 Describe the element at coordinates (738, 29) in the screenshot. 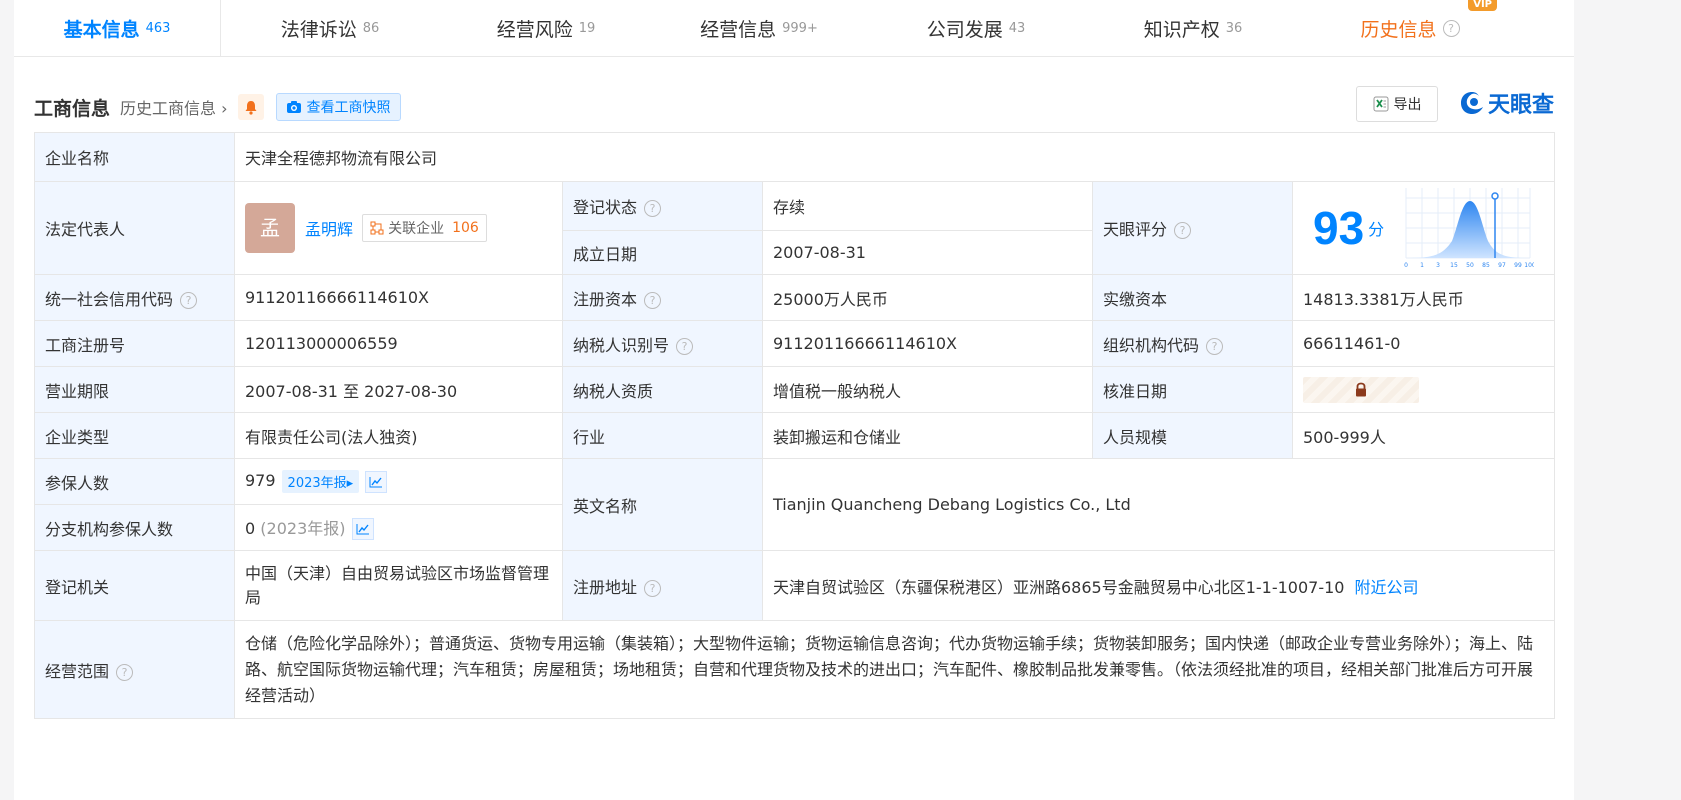

I see `tab-label: 经营信息` at that location.